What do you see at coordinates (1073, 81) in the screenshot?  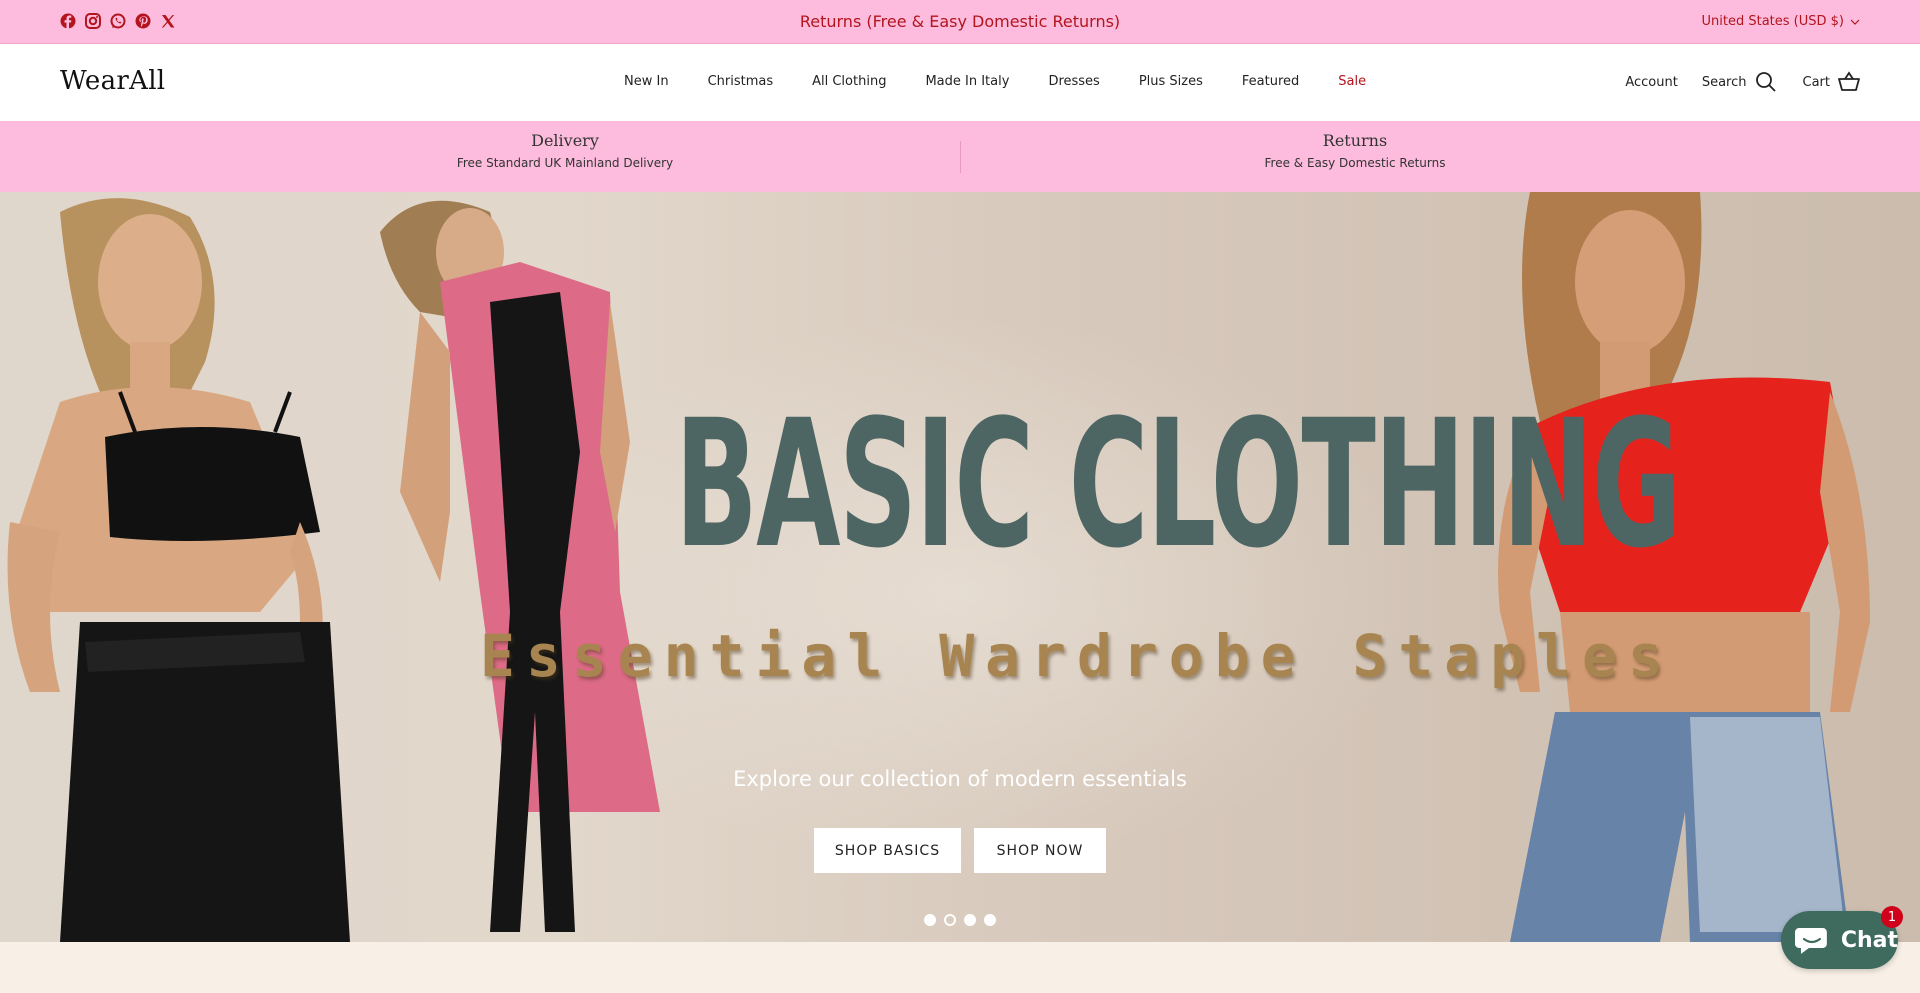 I see `nav-dresses: Dresses` at bounding box center [1073, 81].